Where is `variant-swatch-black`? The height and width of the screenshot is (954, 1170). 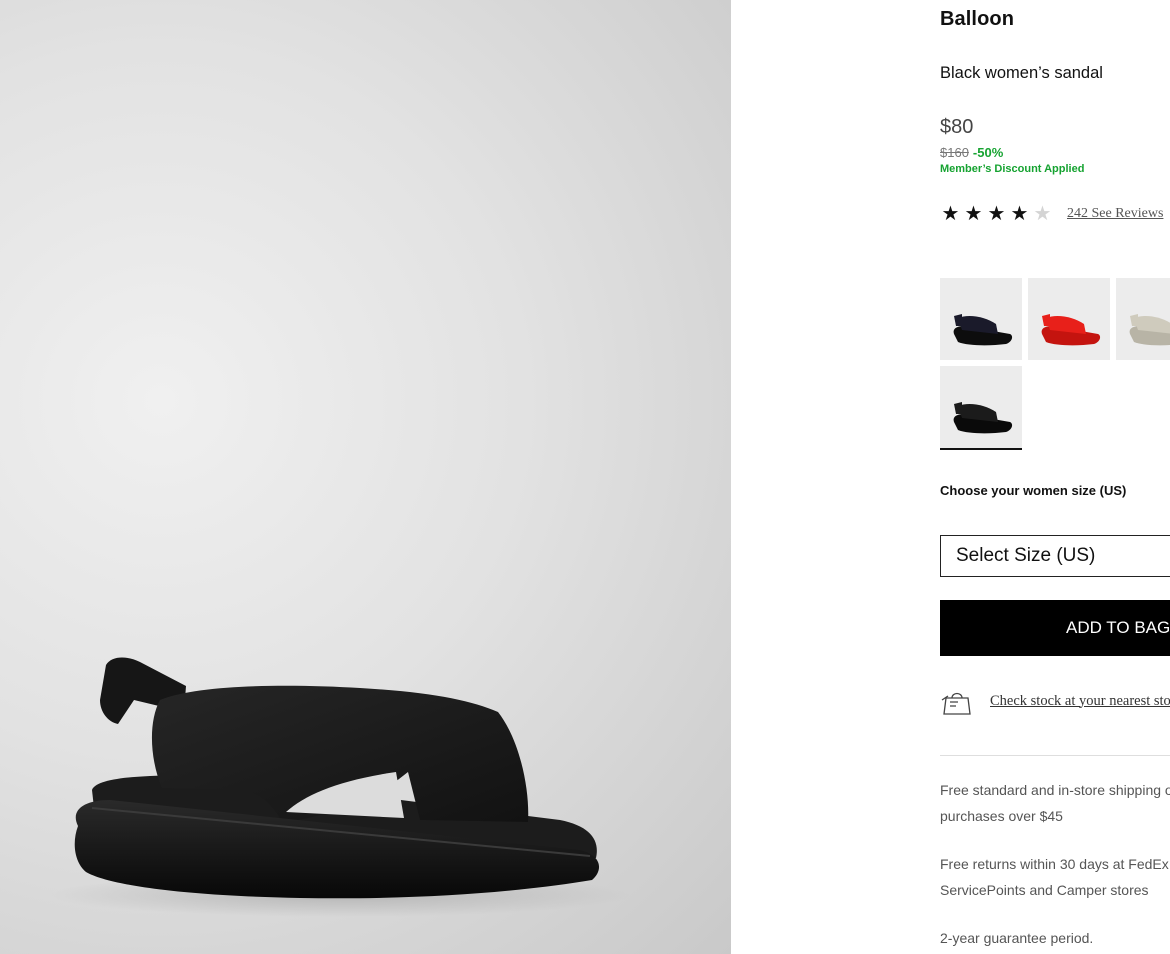 variant-swatch-black is located at coordinates (981, 319).